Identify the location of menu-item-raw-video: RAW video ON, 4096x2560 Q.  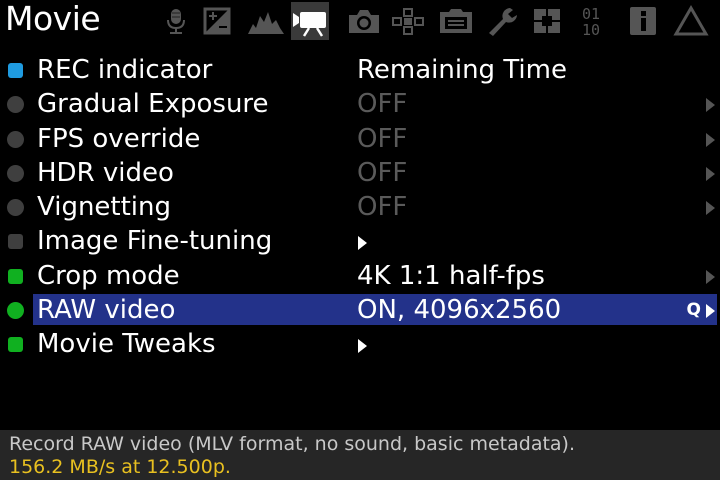
(360, 310).